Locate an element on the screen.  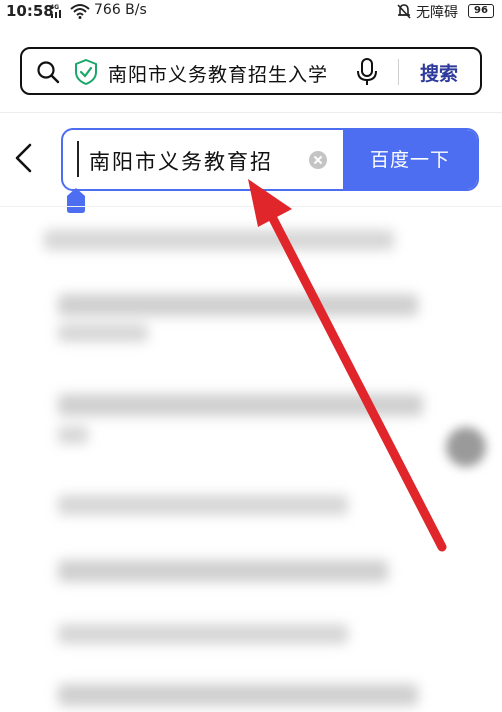
search-icon is located at coordinates (48, 72).